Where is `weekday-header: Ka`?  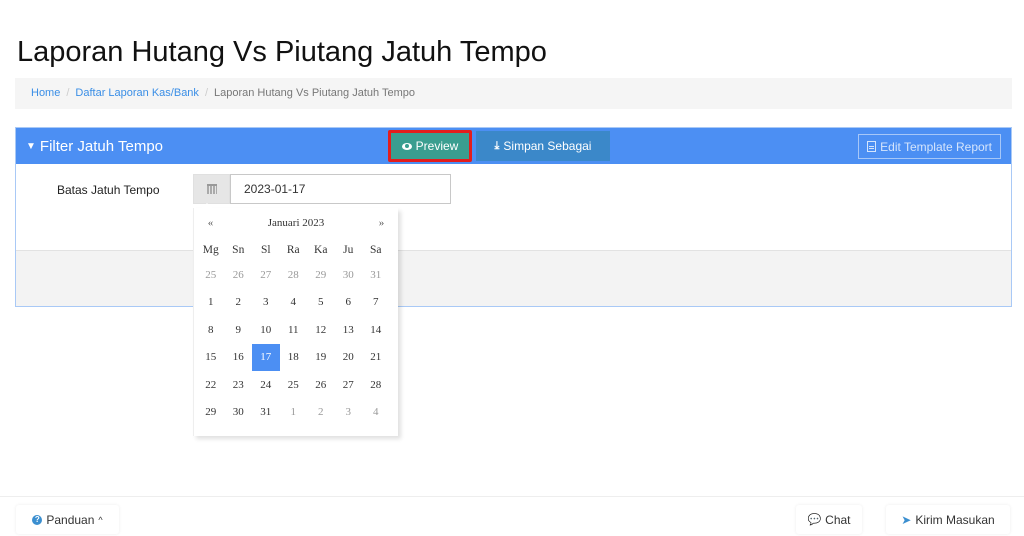
weekday-header: Ka is located at coordinates (321, 249).